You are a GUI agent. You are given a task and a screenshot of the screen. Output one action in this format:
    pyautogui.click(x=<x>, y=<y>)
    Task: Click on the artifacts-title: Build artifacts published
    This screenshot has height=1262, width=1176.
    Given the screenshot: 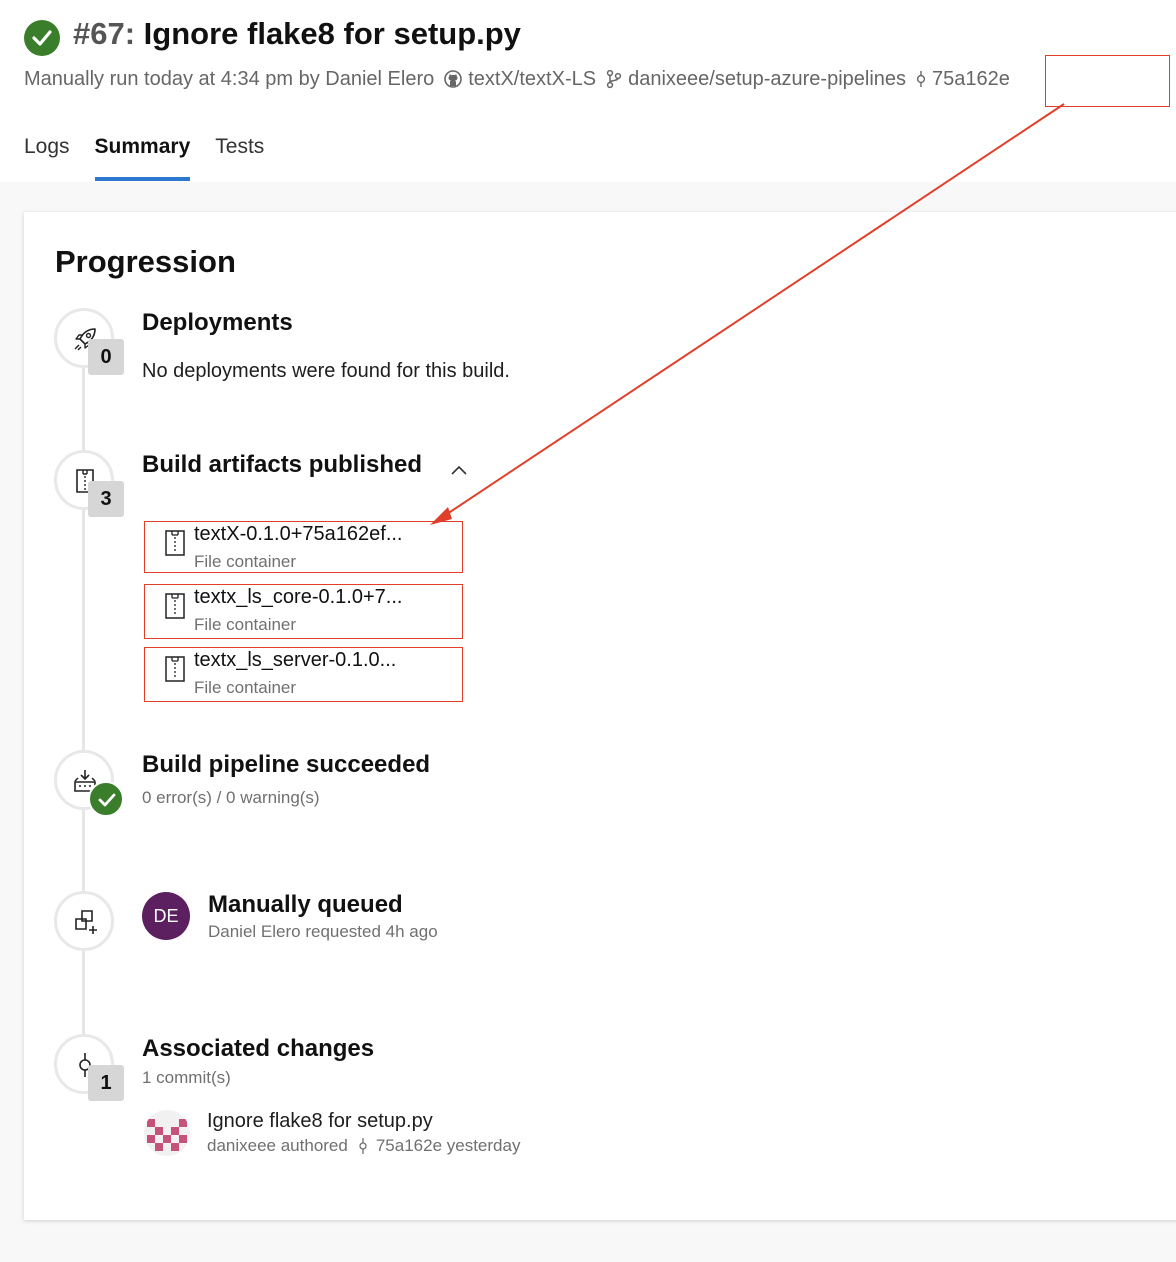 What is the action you would take?
    pyautogui.click(x=282, y=464)
    